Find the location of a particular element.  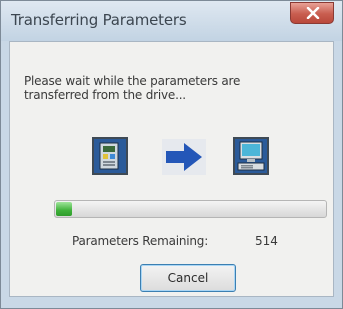

close-icon is located at coordinates (313, 13).